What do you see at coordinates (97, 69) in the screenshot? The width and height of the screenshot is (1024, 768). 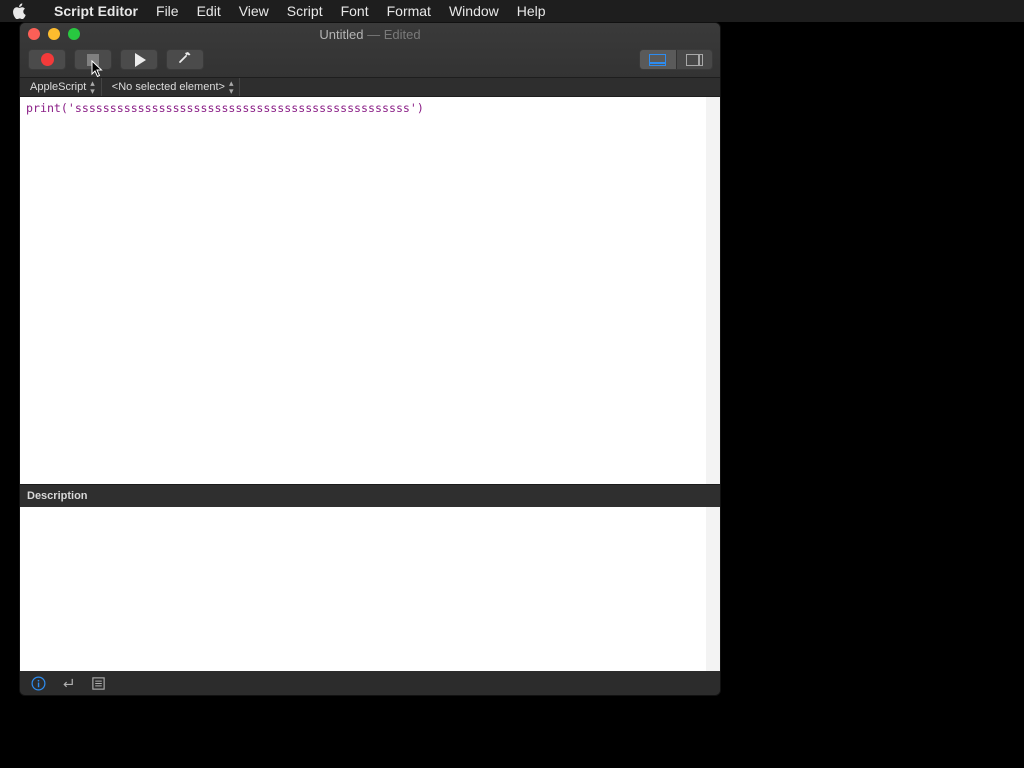 I see `mouse-cursor-icon` at bounding box center [97, 69].